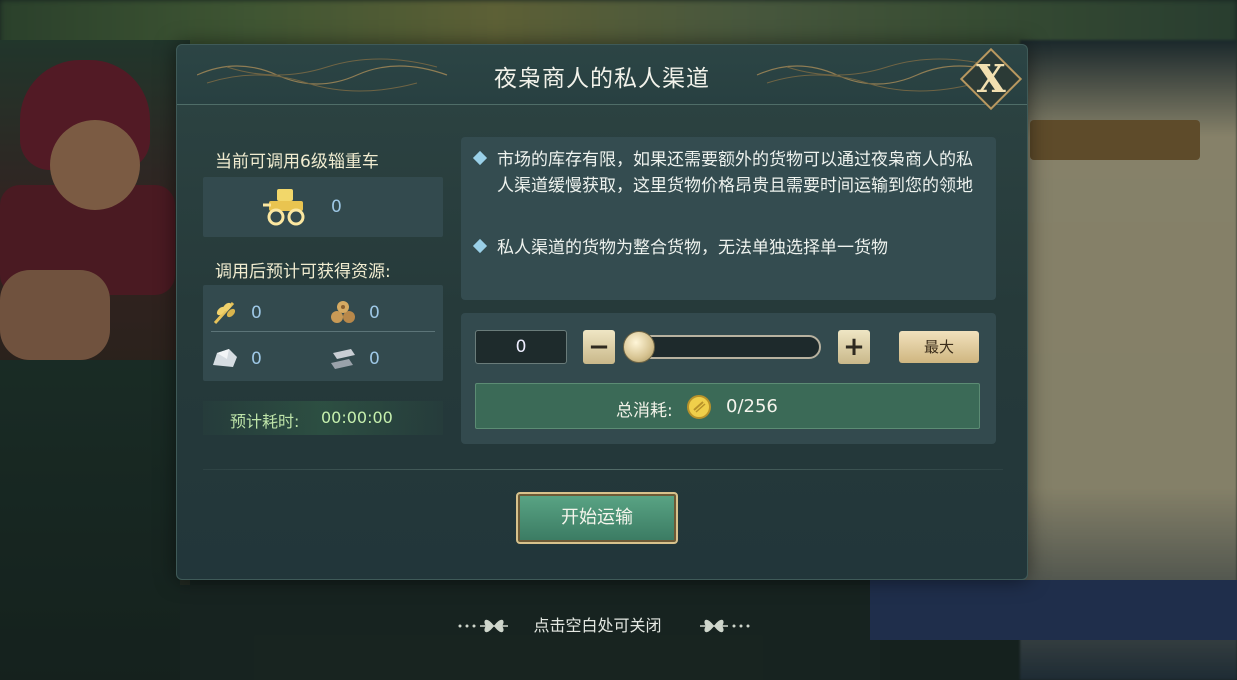 The width and height of the screenshot is (1237, 680). What do you see at coordinates (521, 347) in the screenshot?
I see `quantity-input: 0` at bounding box center [521, 347].